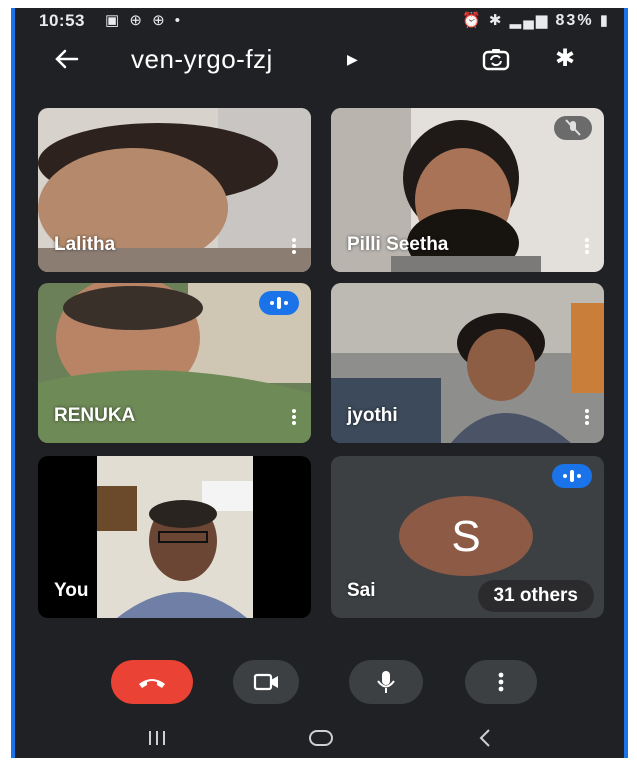 The height and width of the screenshot is (762, 637). I want to click on end-call-button, so click(152, 682).